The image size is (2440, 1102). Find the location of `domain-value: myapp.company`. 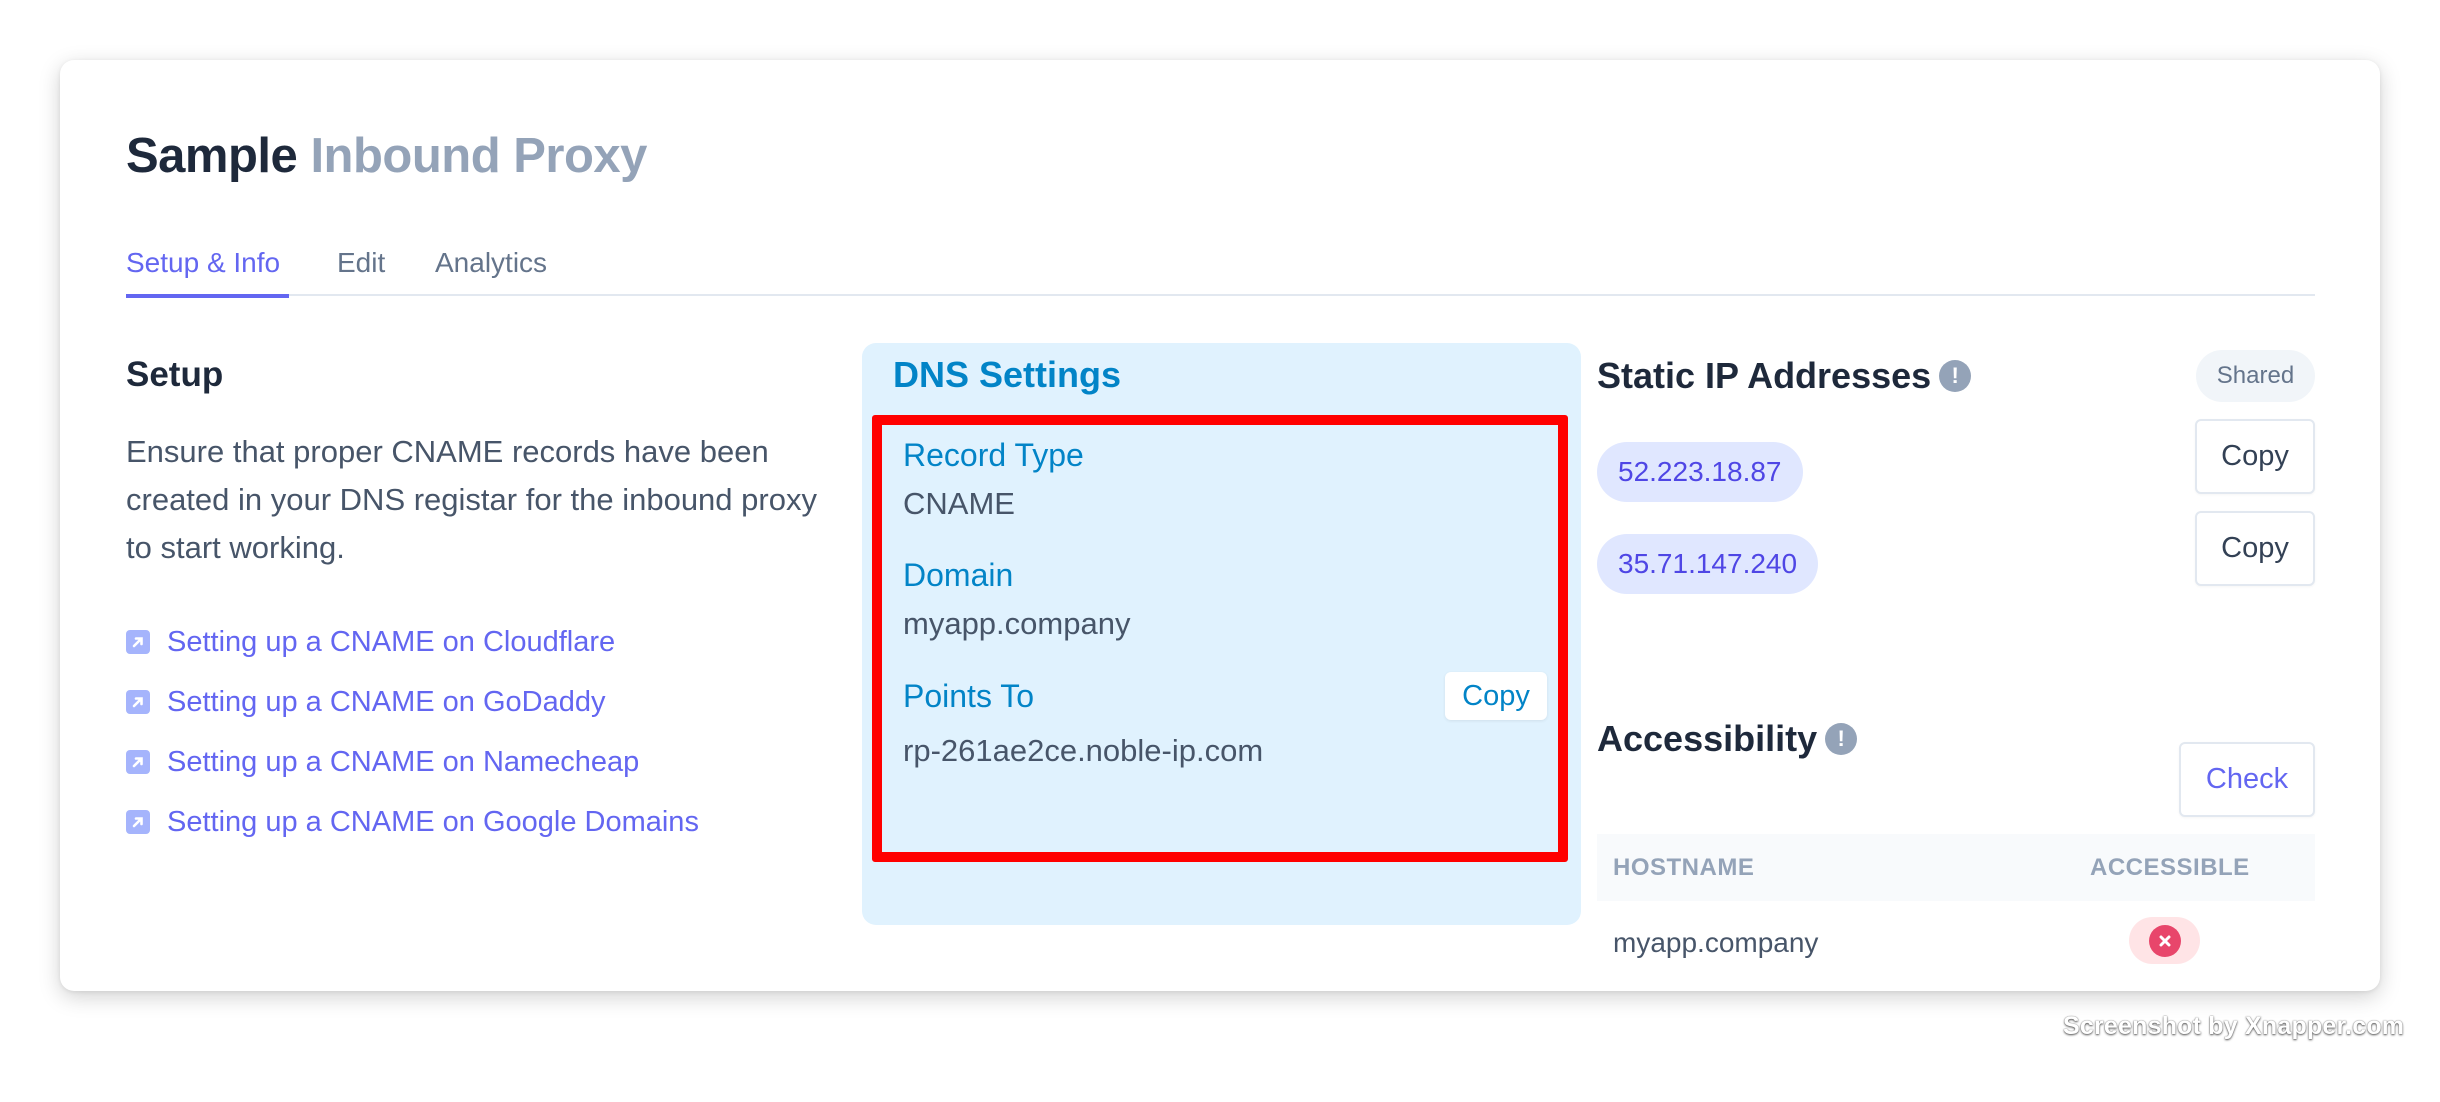

domain-value: myapp.company is located at coordinates (1017, 623).